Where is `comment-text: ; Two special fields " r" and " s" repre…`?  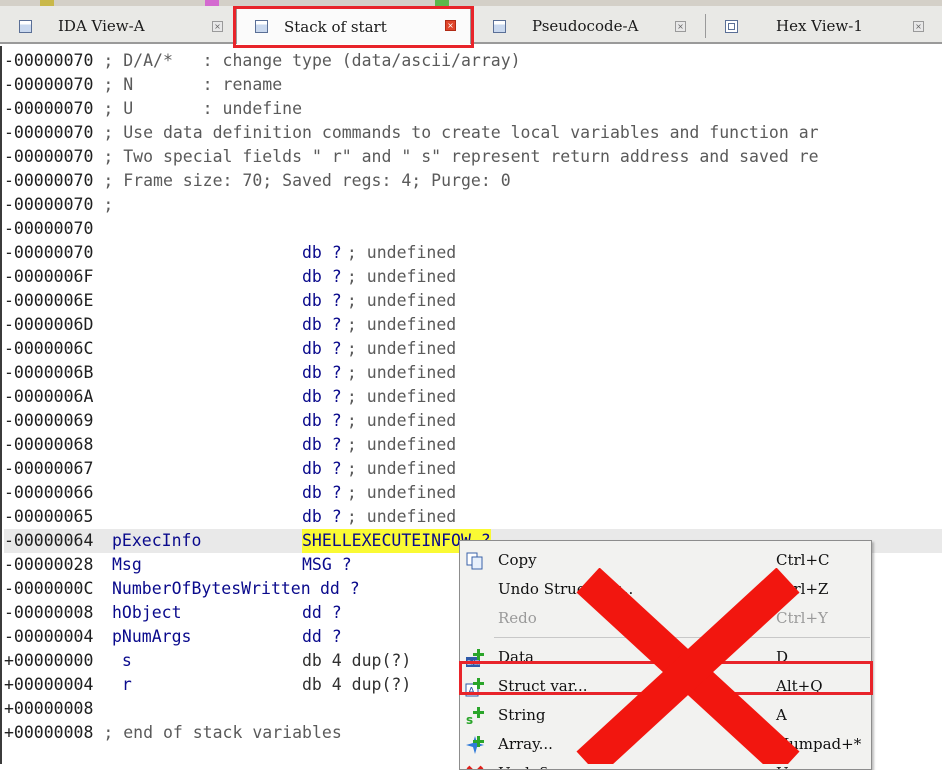
comment-text: ; Two special fields " r" and " s" repre… is located at coordinates (456, 156).